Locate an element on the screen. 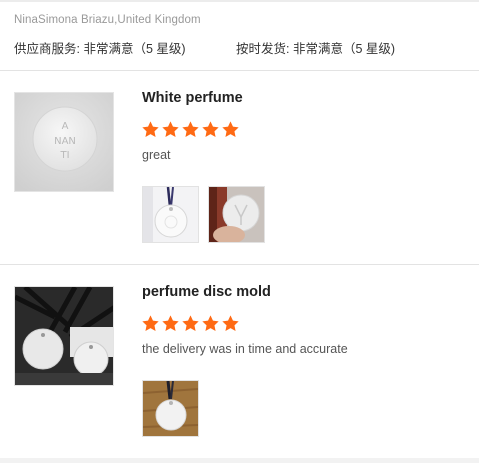  disc-held-in-hand-photo is located at coordinates (236, 214).